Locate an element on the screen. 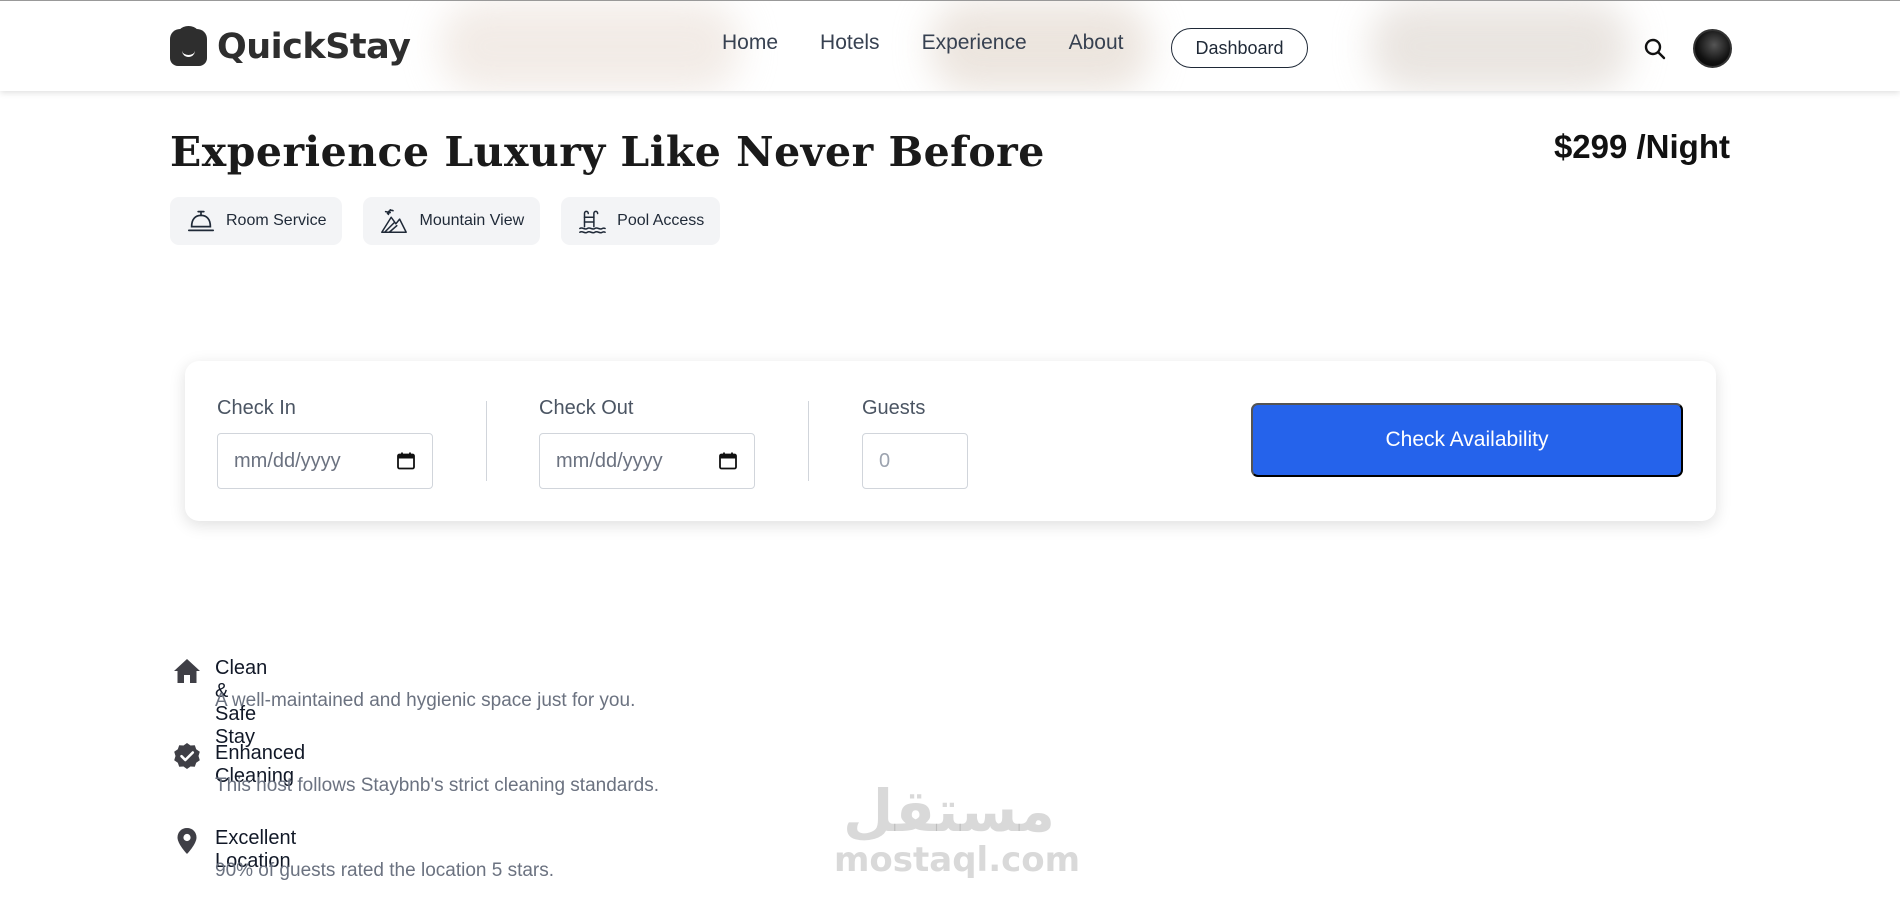 This screenshot has width=1900, height=909. search-icon is located at coordinates (1655, 49).